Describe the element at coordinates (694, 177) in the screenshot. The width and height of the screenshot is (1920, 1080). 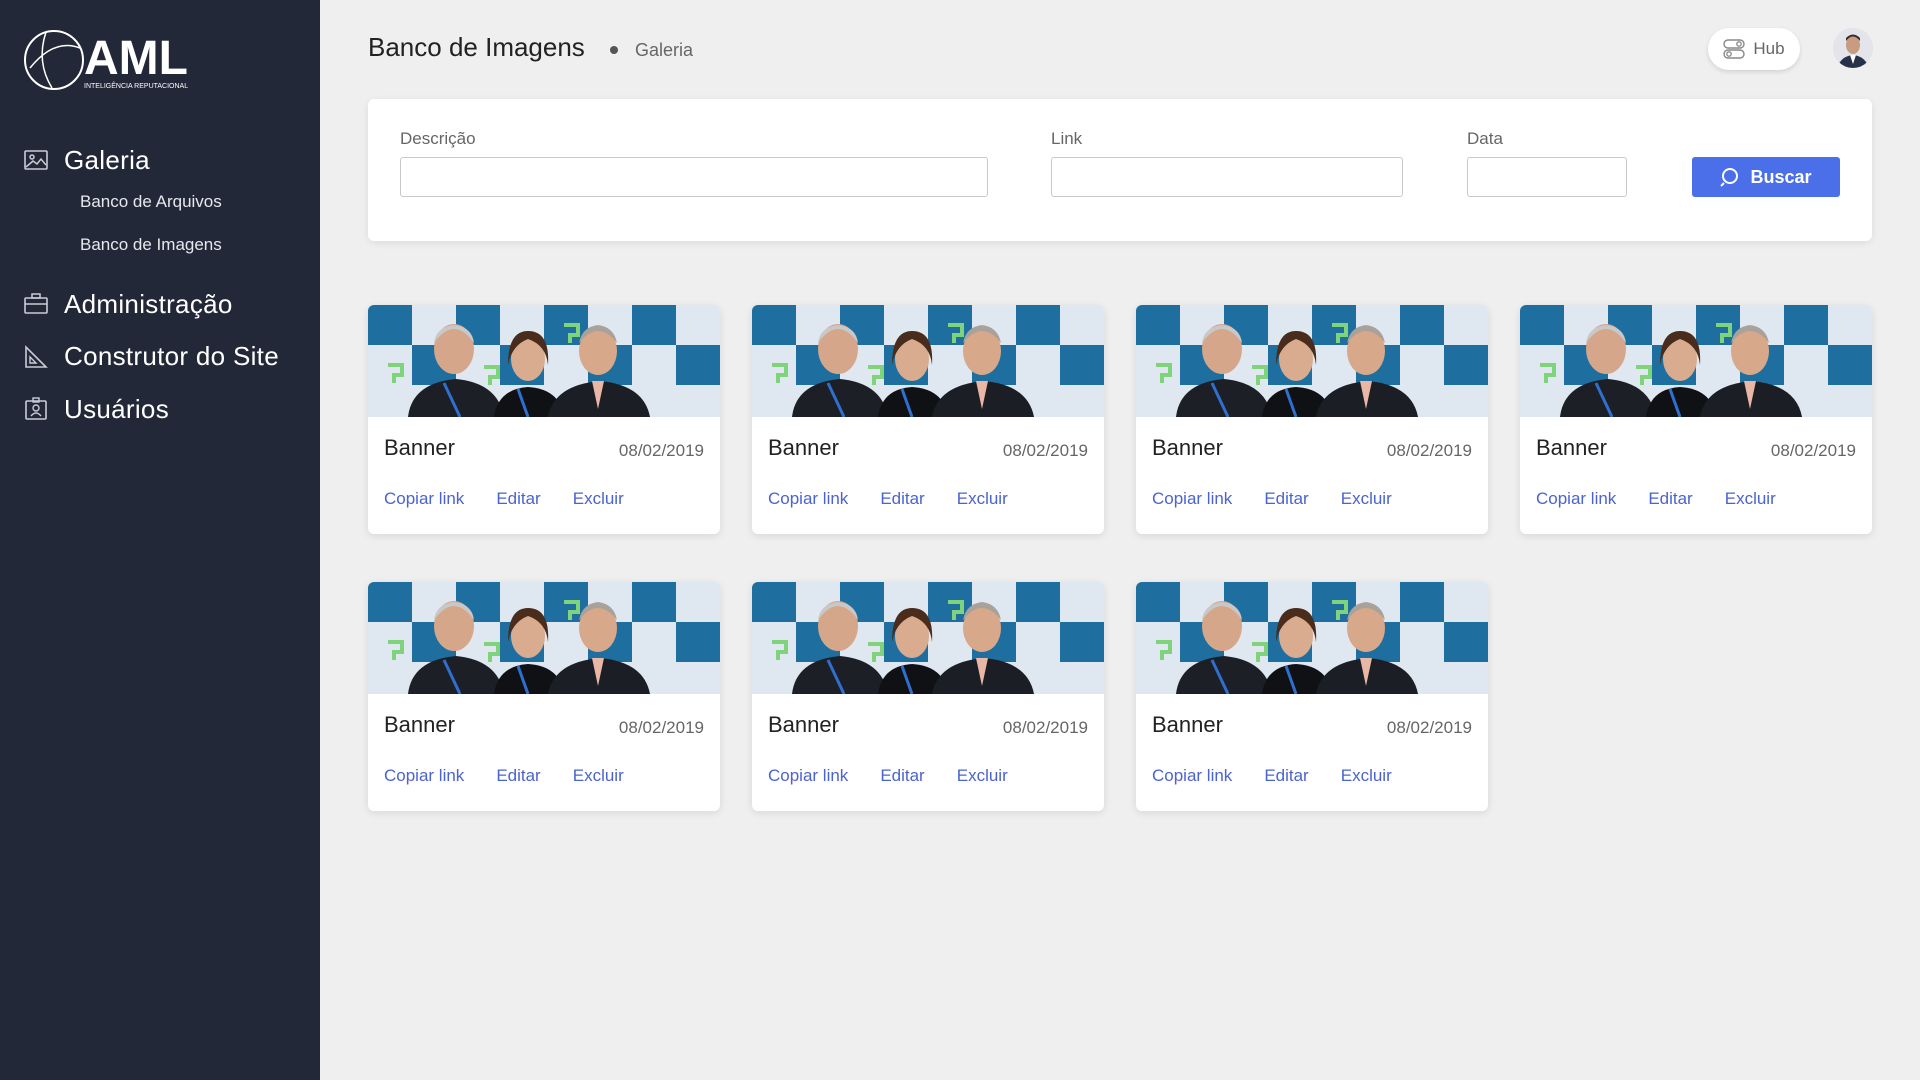
I see `descricao-input` at that location.